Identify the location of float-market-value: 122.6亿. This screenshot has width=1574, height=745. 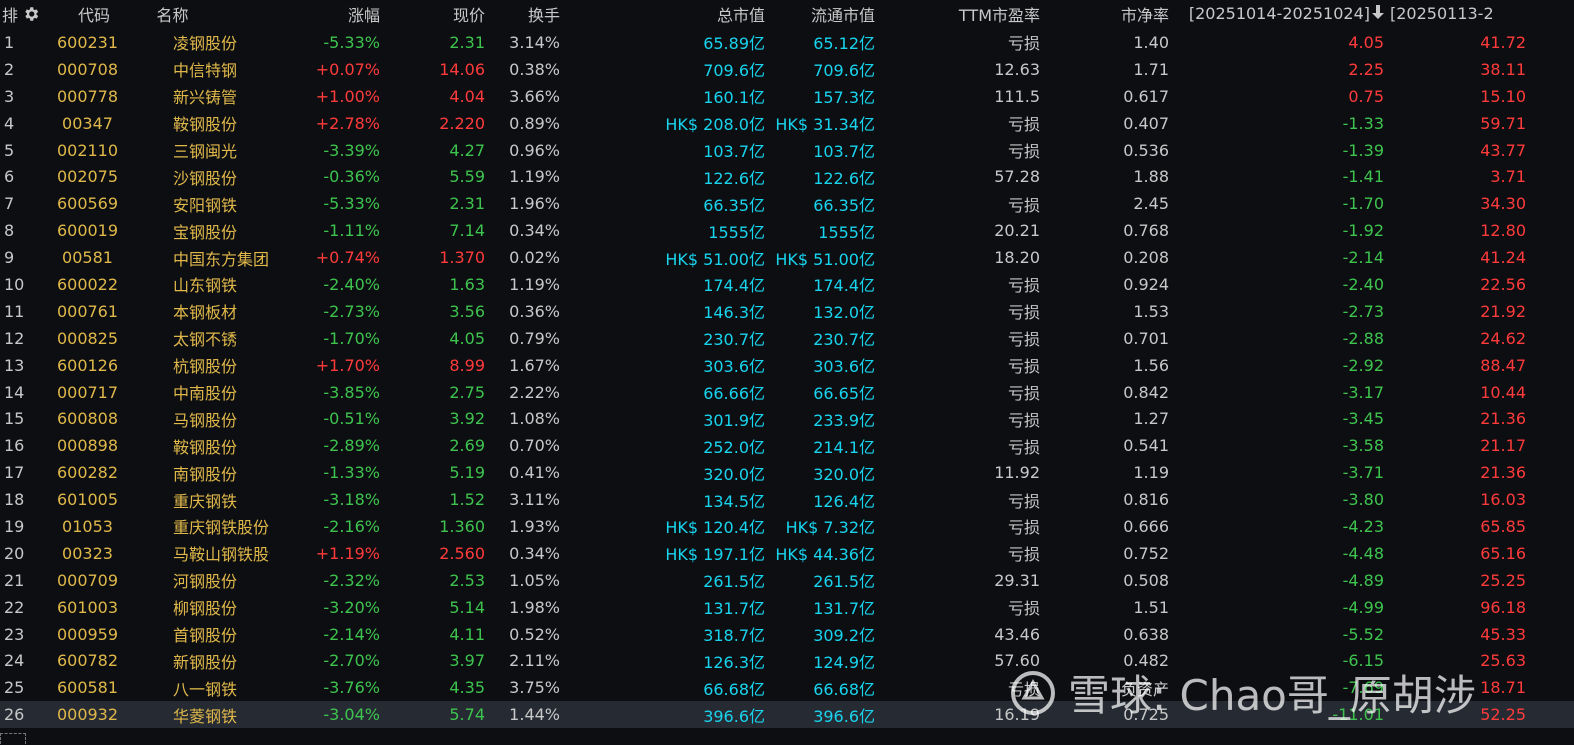
(844, 178).